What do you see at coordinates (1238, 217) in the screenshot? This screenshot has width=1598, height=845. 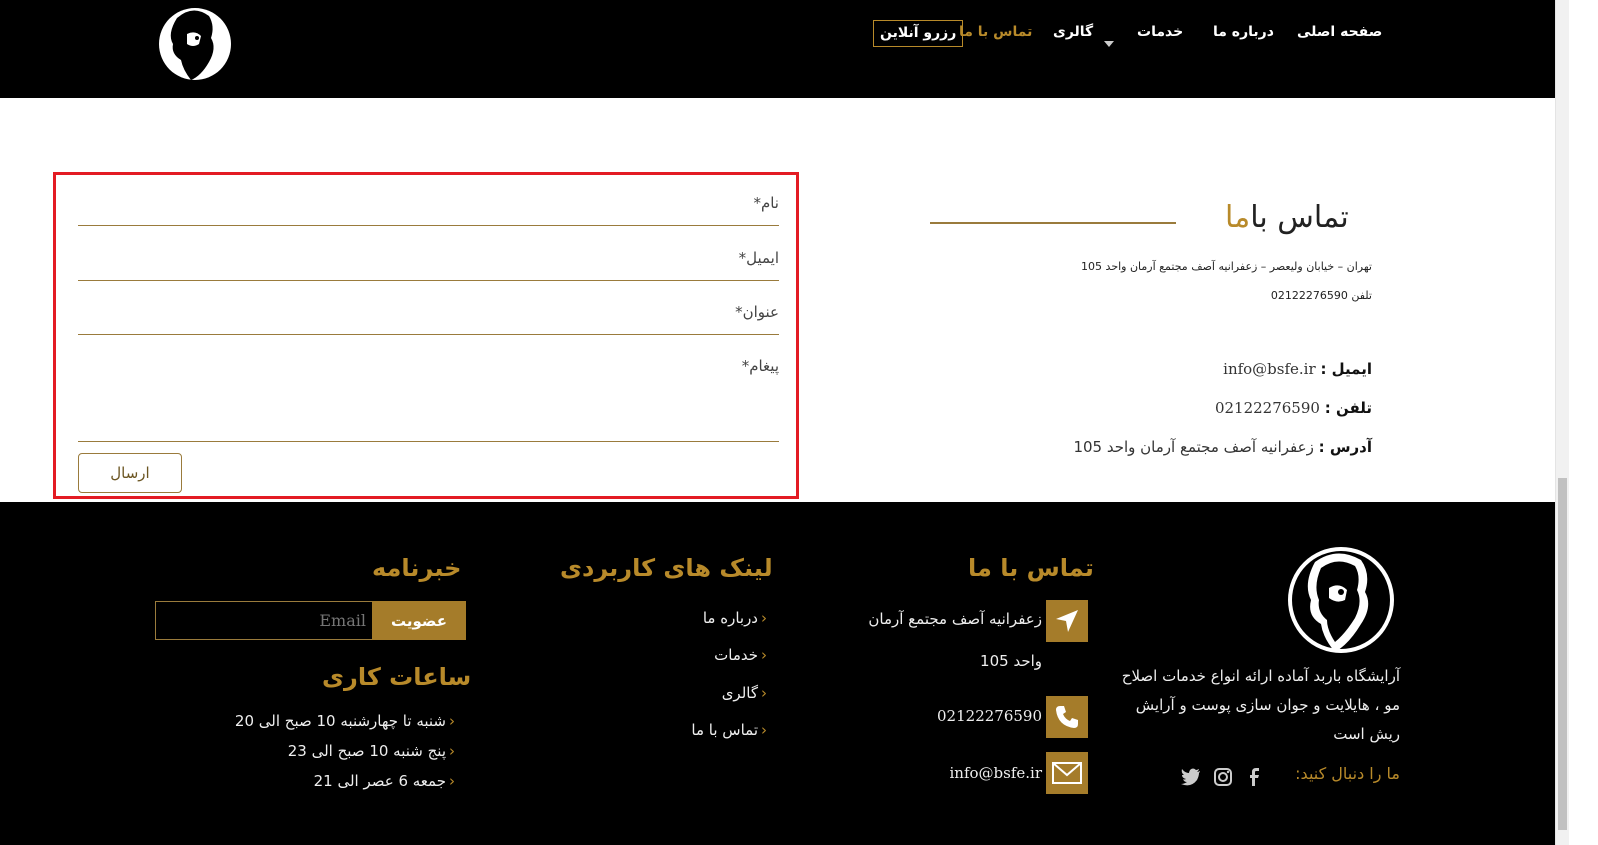 I see `contact-title-accent: ما` at bounding box center [1238, 217].